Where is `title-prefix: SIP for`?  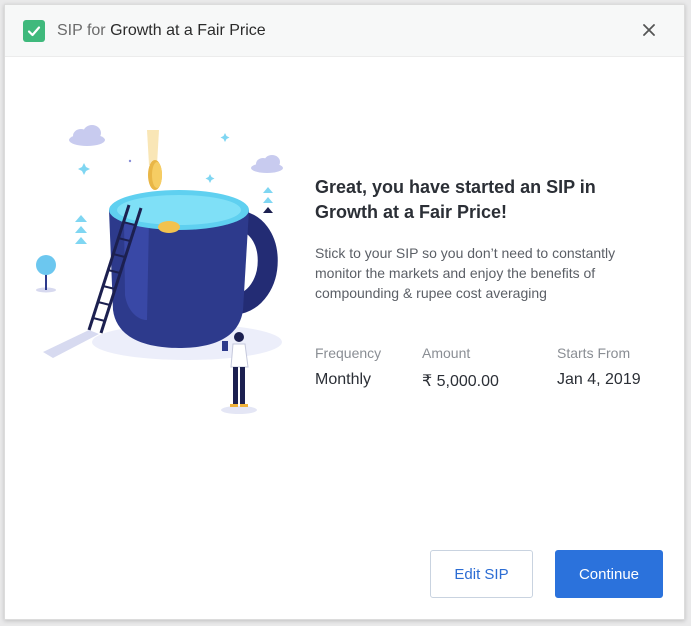
title-prefix: SIP for is located at coordinates (81, 30).